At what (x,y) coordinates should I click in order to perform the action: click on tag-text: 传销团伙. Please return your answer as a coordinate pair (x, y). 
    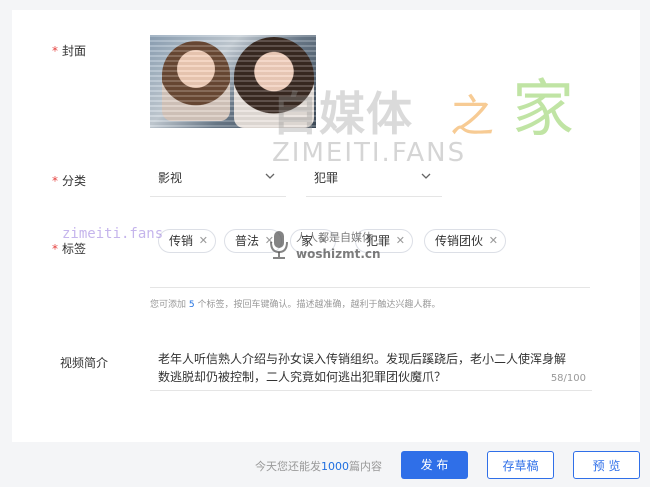
    Looking at the image, I should click on (459, 241).